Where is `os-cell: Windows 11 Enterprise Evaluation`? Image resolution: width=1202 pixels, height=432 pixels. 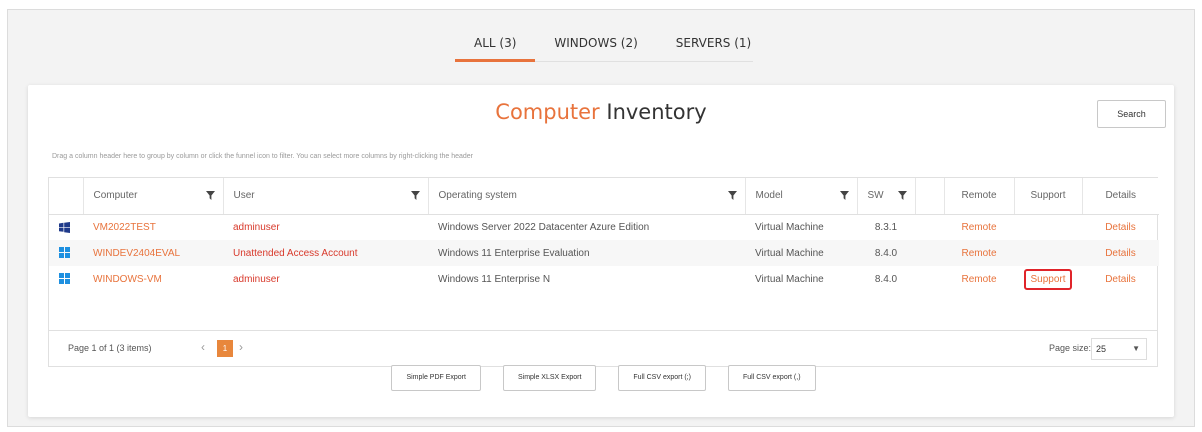
os-cell: Windows 11 Enterprise Evaluation is located at coordinates (586, 253).